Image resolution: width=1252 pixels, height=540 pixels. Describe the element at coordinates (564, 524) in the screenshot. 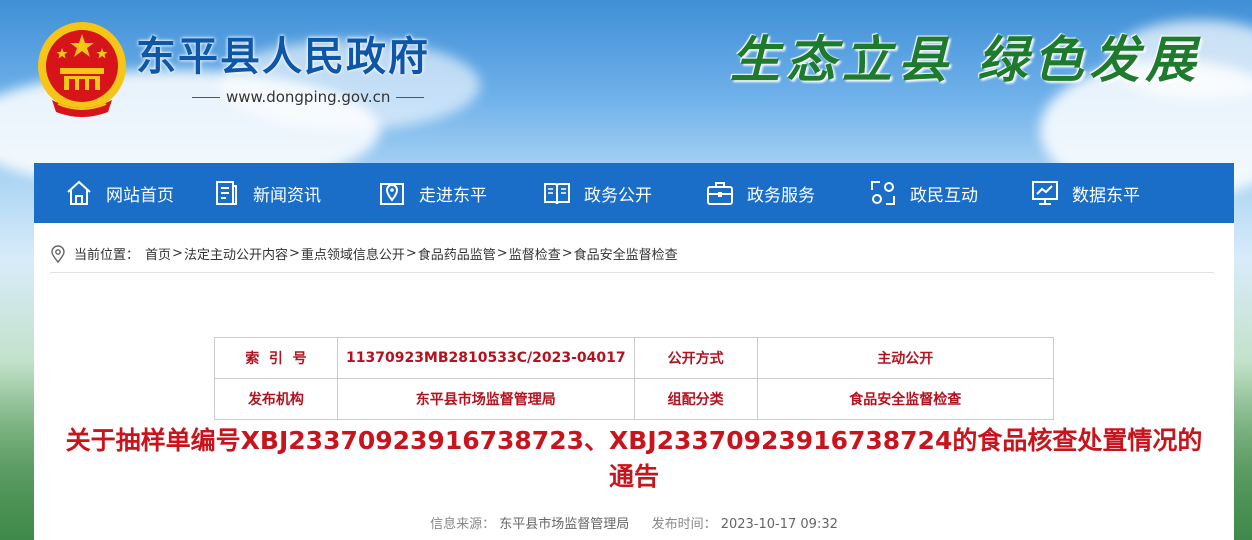

I see `source-value: 东平县市场监督管理局` at that location.